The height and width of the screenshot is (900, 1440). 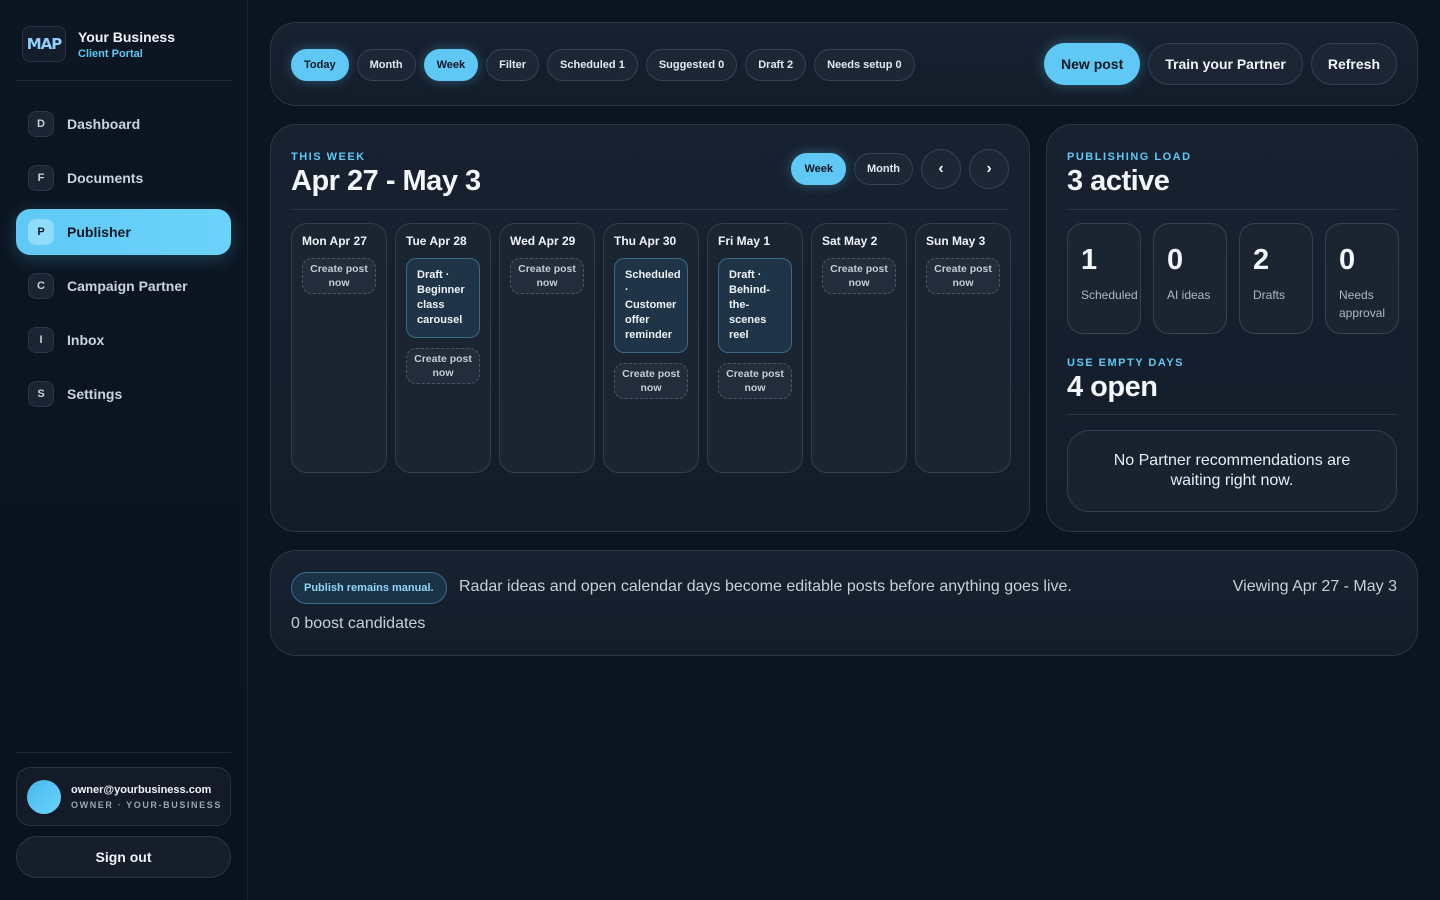 I want to click on chevron-right-icon: ›, so click(x=989, y=169).